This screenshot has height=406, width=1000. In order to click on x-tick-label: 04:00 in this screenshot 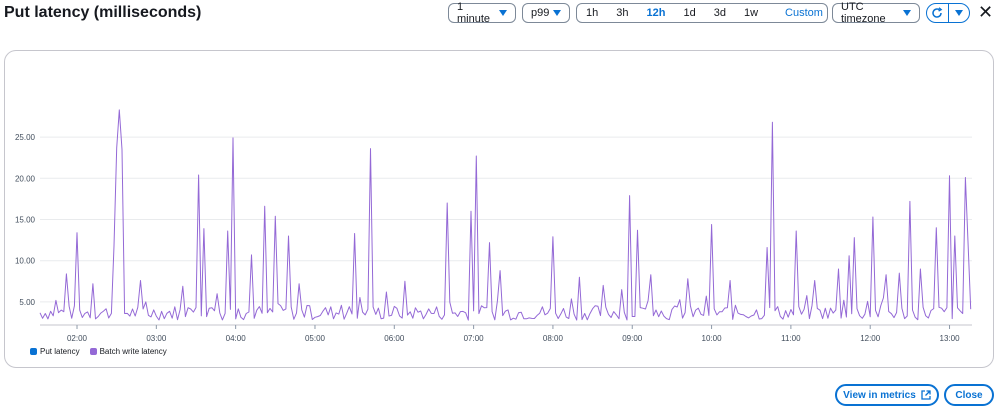, I will do `click(236, 338)`.